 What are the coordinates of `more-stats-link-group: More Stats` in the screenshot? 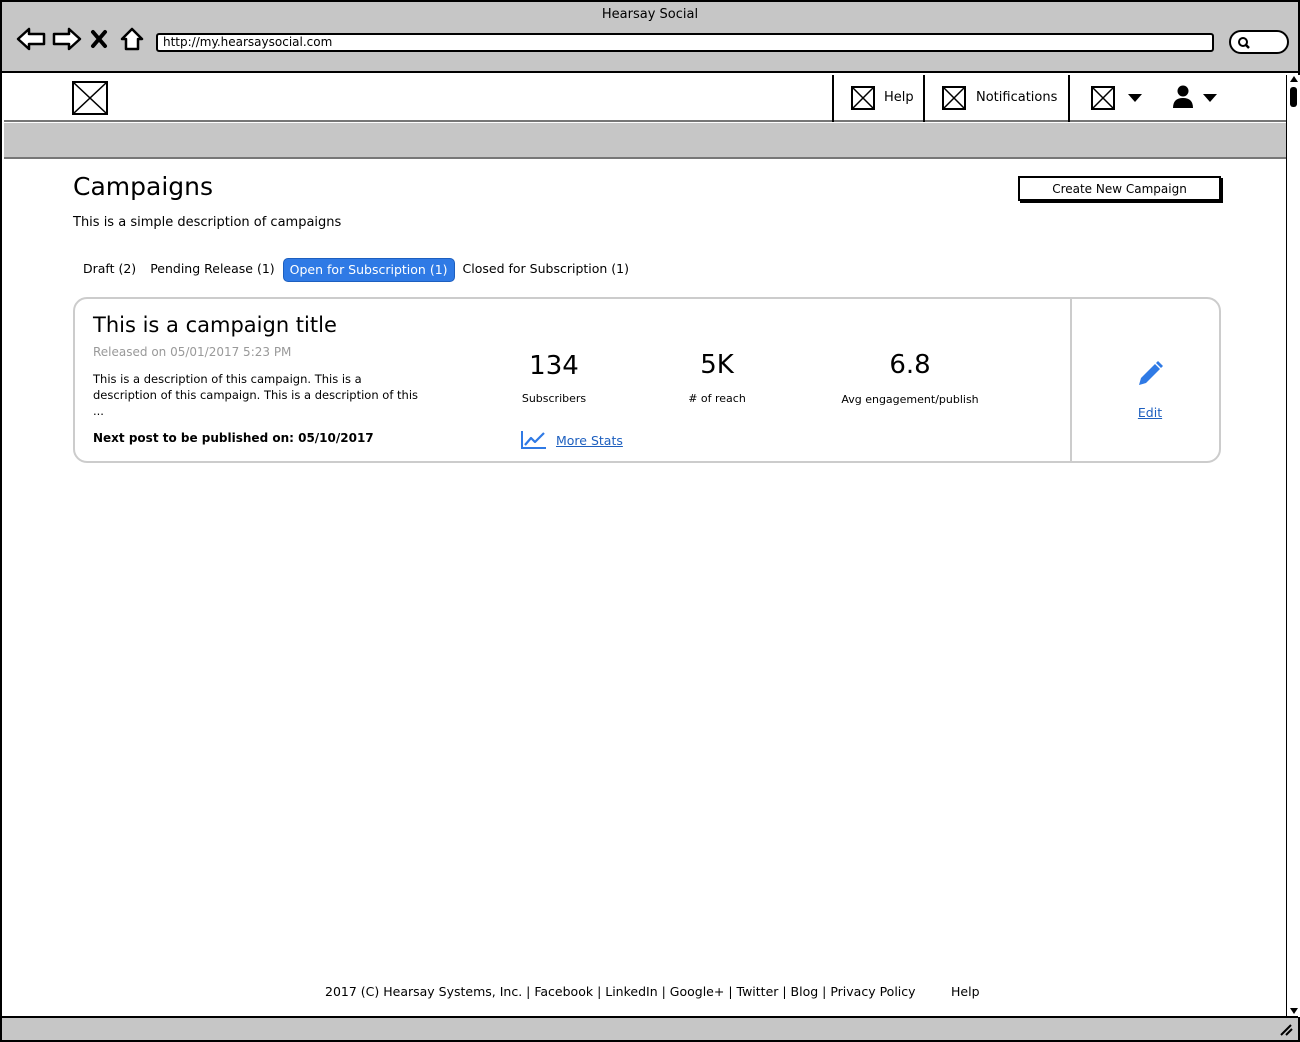 It's located at (572, 440).